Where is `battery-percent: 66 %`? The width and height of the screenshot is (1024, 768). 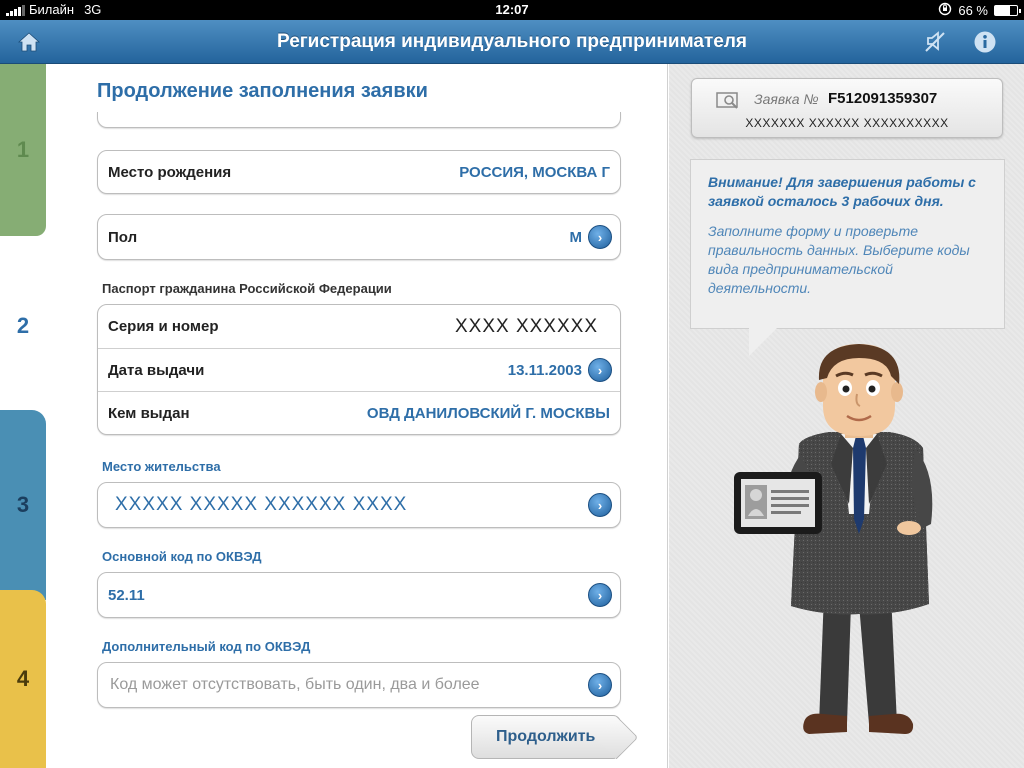
battery-percent: 66 % is located at coordinates (973, 10).